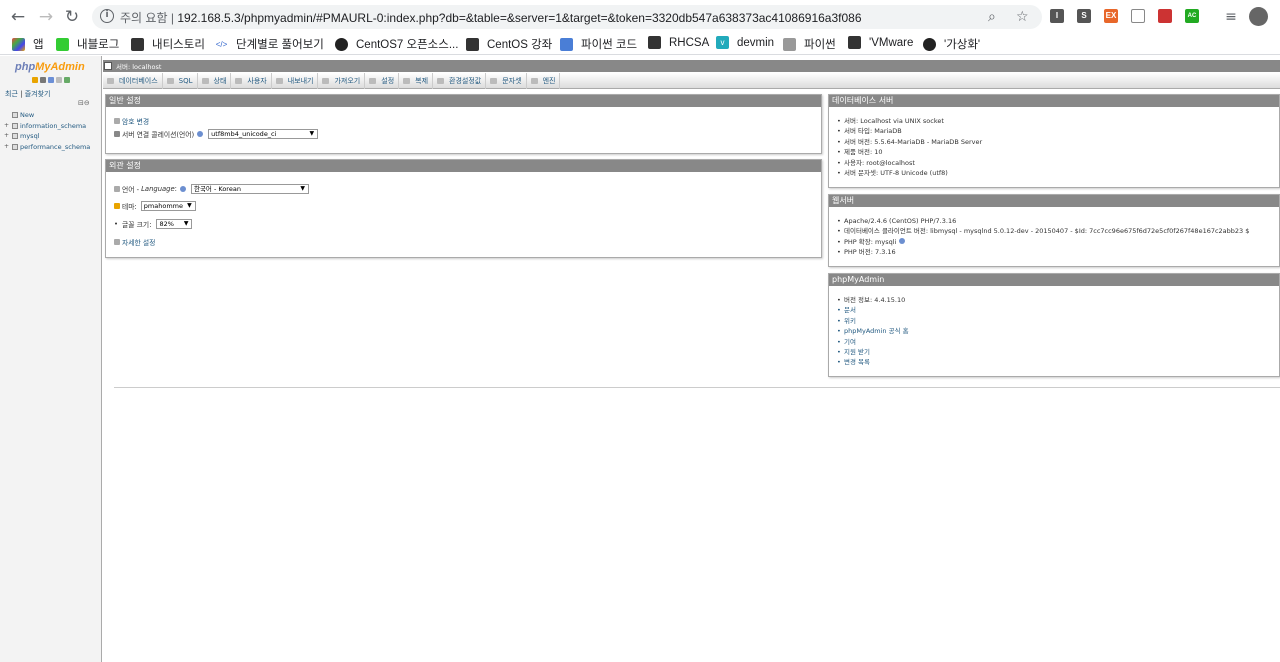 This screenshot has height=662, width=1280. I want to click on tab-import: 가져오기, so click(342, 81).